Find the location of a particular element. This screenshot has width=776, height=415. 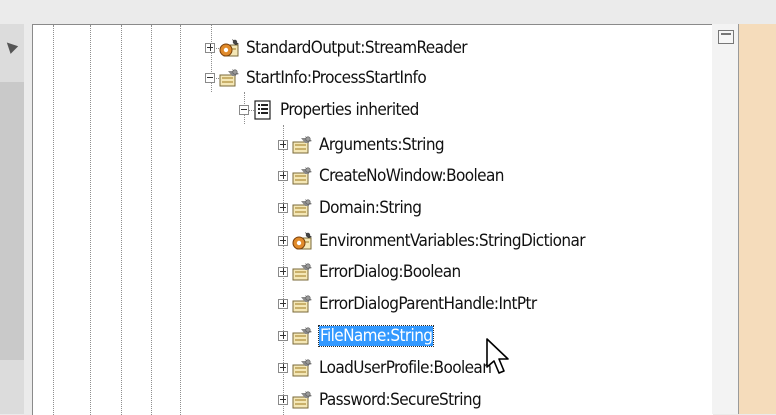

left-panel-scrollbar: ▲ is located at coordinates (16, 219).